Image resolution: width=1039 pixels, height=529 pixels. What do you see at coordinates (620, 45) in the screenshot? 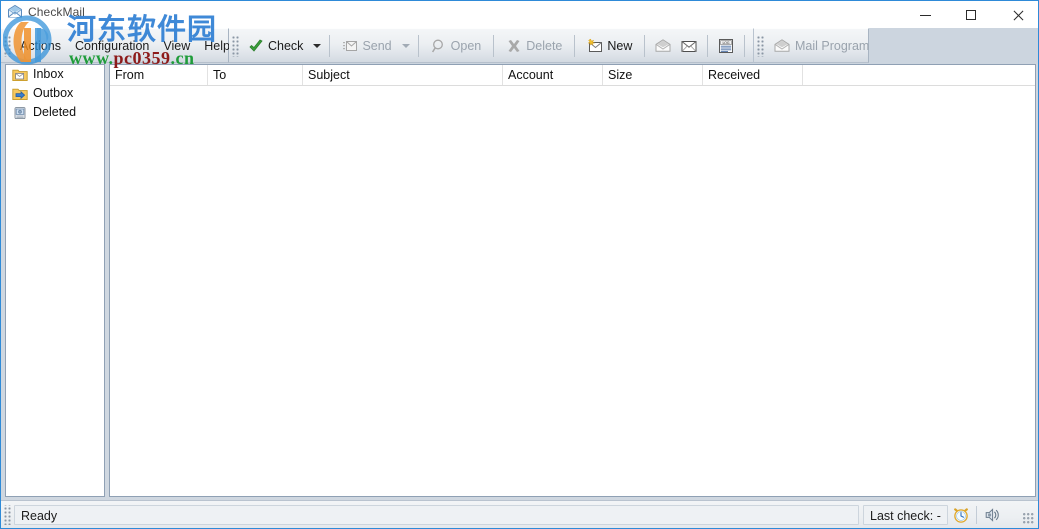
I see `new-button-label: New` at bounding box center [620, 45].